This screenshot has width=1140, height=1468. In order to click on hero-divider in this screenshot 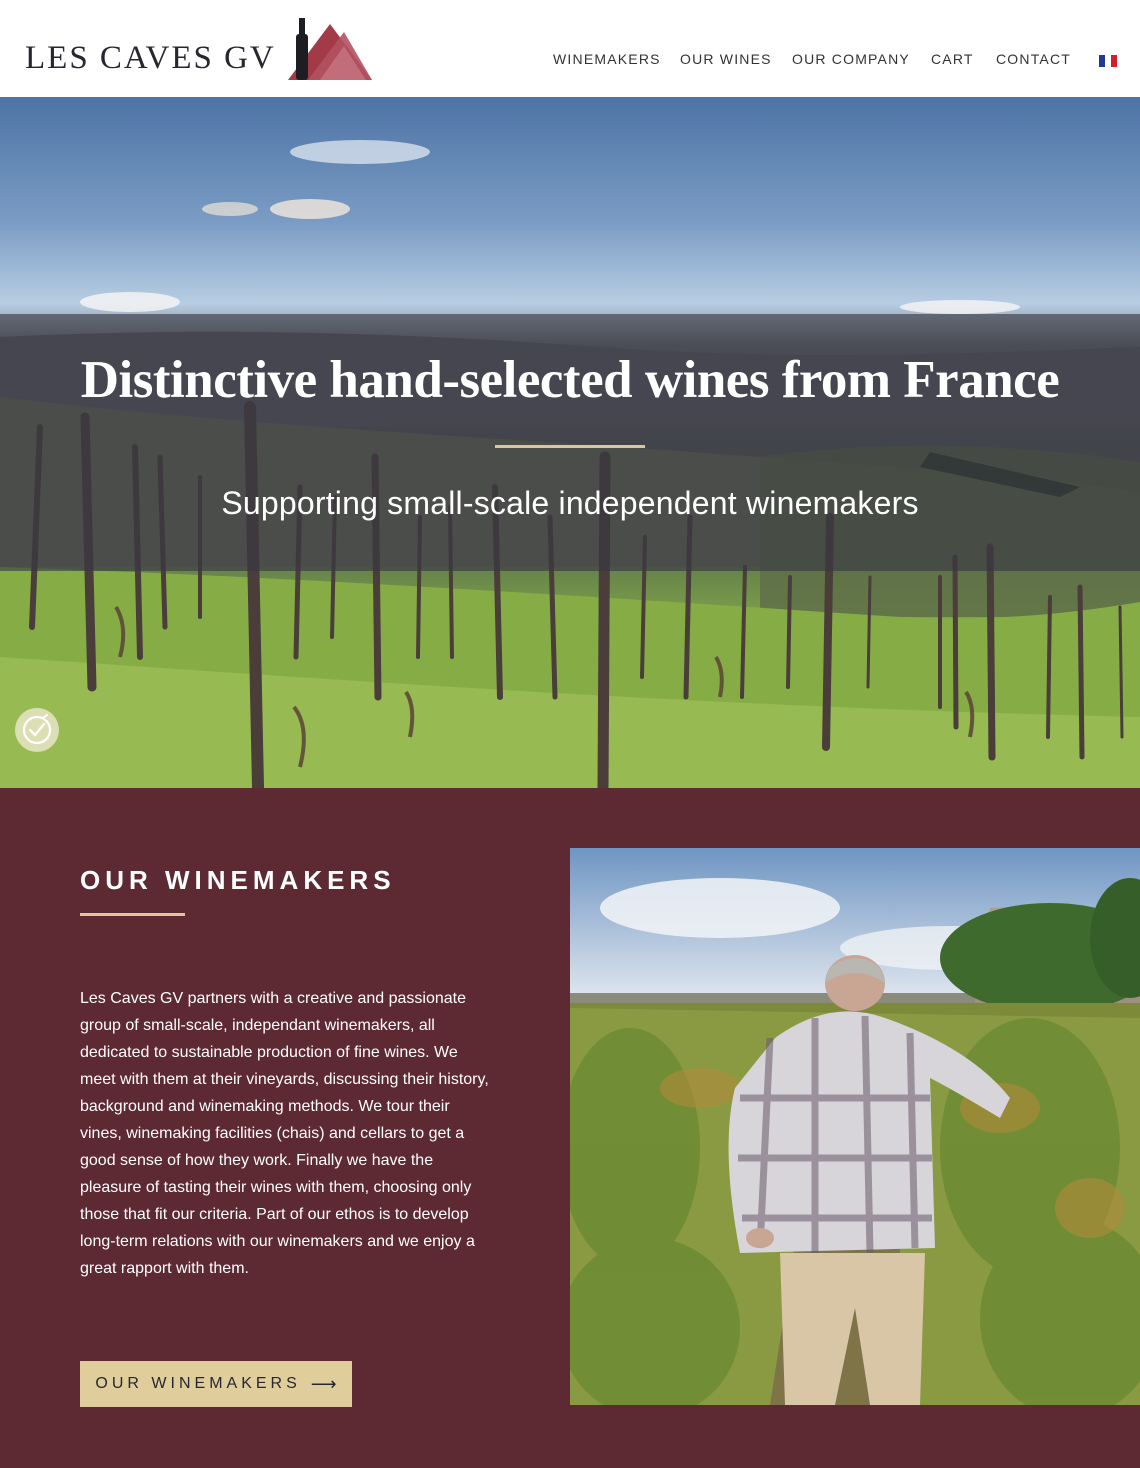, I will do `click(570, 446)`.